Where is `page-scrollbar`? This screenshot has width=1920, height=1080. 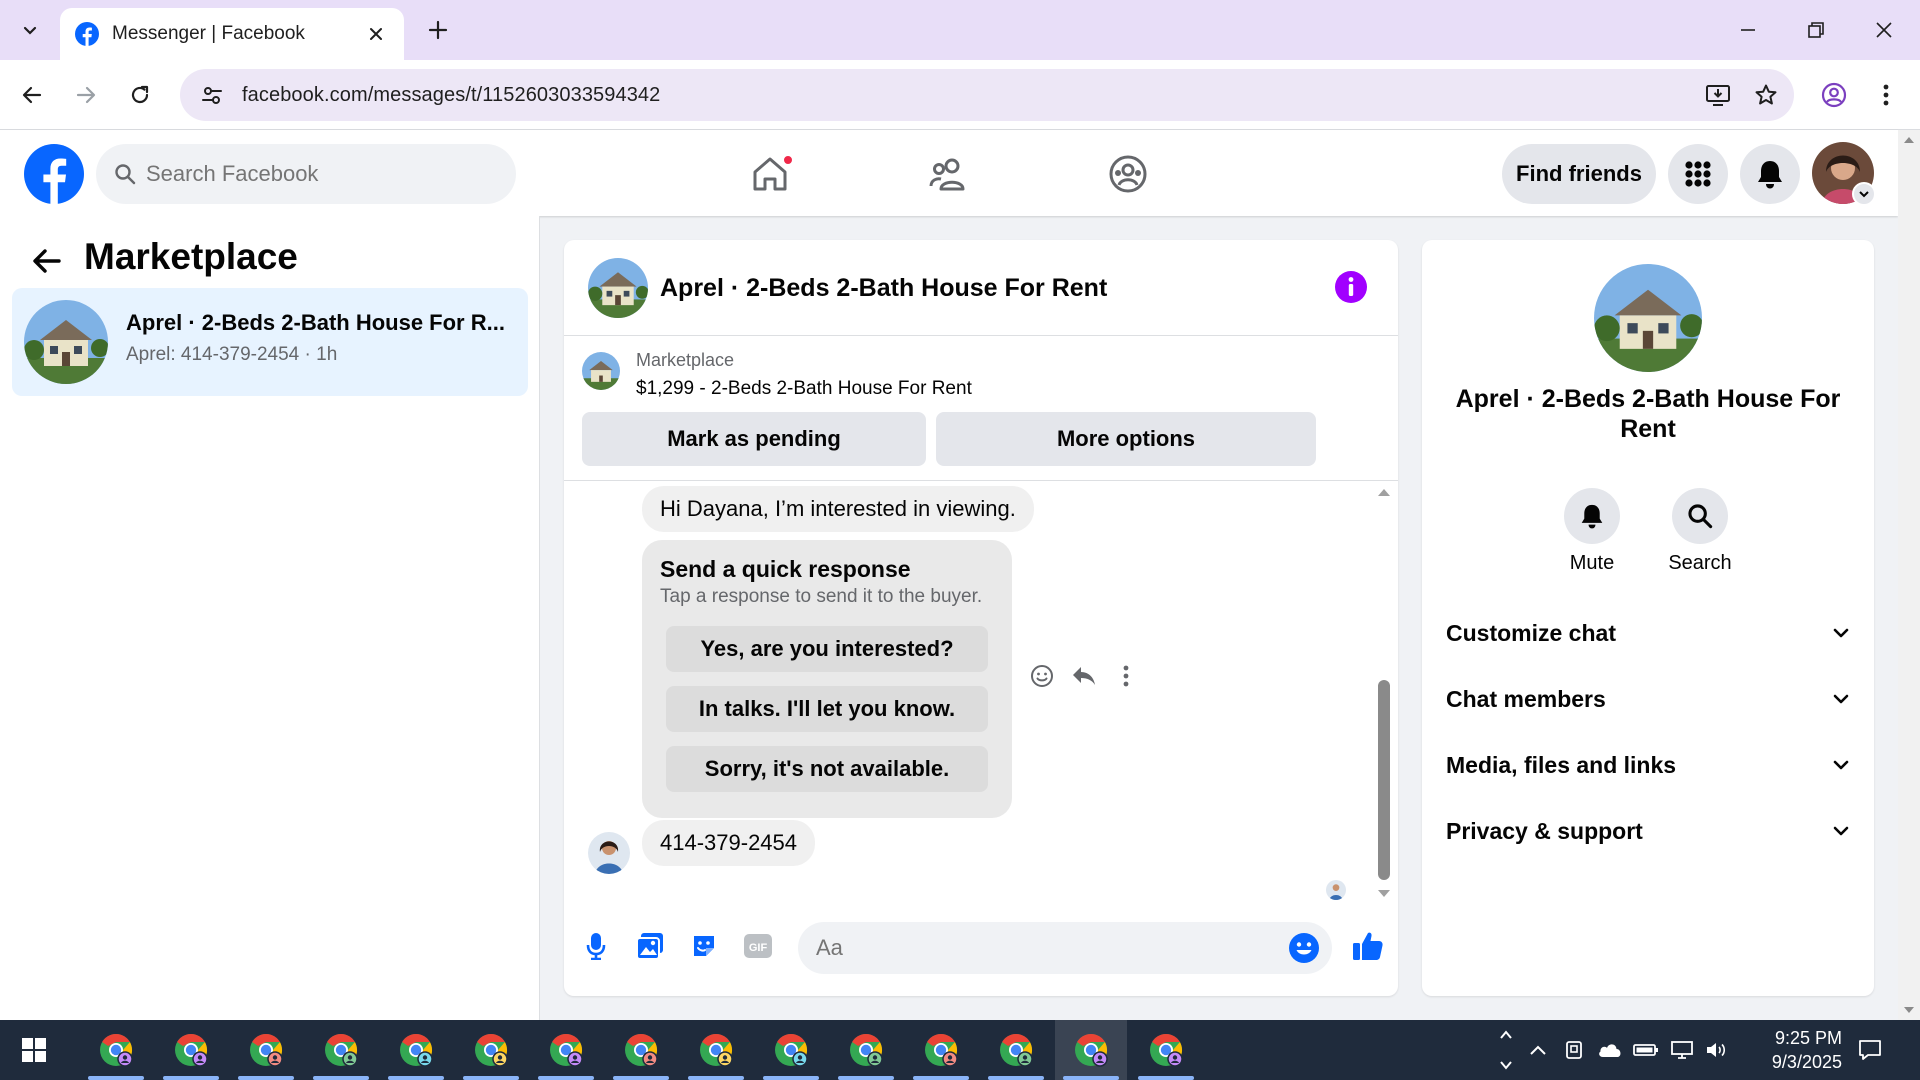 page-scrollbar is located at coordinates (1909, 575).